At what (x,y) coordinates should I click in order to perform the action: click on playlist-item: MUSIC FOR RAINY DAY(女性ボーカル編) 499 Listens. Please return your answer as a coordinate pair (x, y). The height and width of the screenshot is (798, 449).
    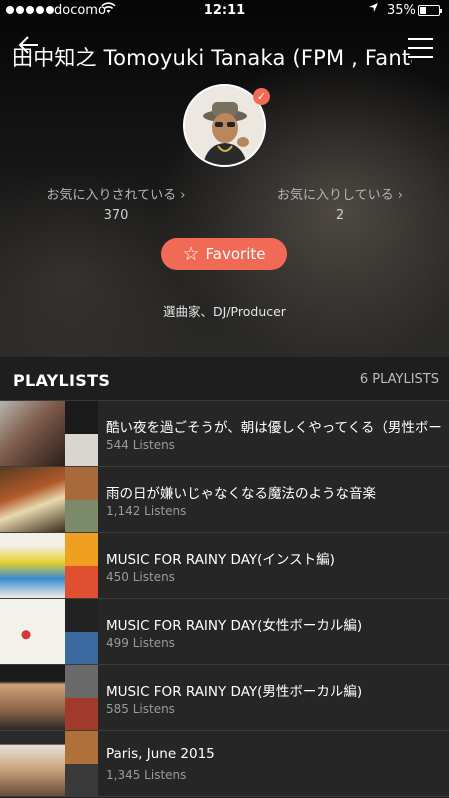
    Looking at the image, I should click on (224, 632).